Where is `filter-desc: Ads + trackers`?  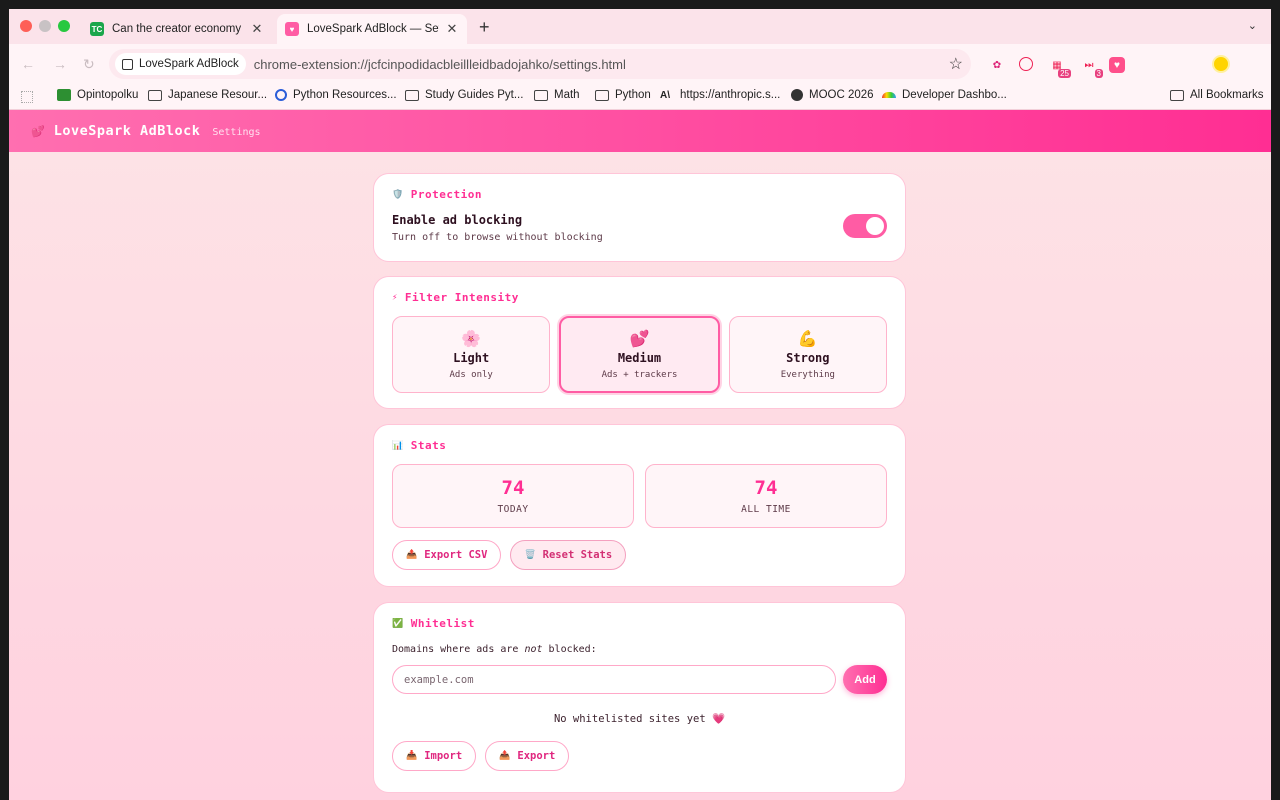
filter-desc: Ads + trackers is located at coordinates (639, 375).